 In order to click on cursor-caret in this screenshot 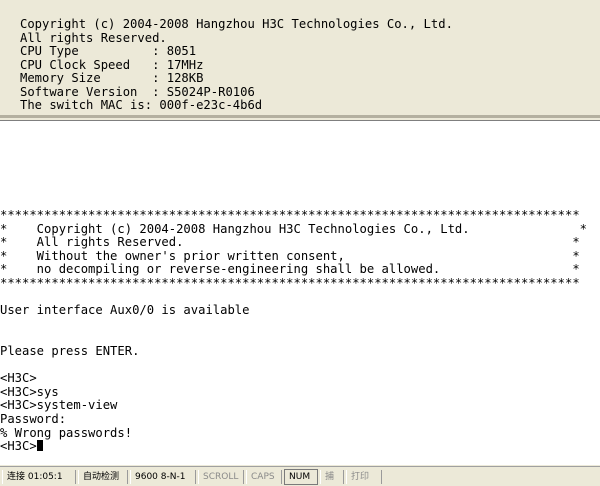, I will do `click(39, 446)`.